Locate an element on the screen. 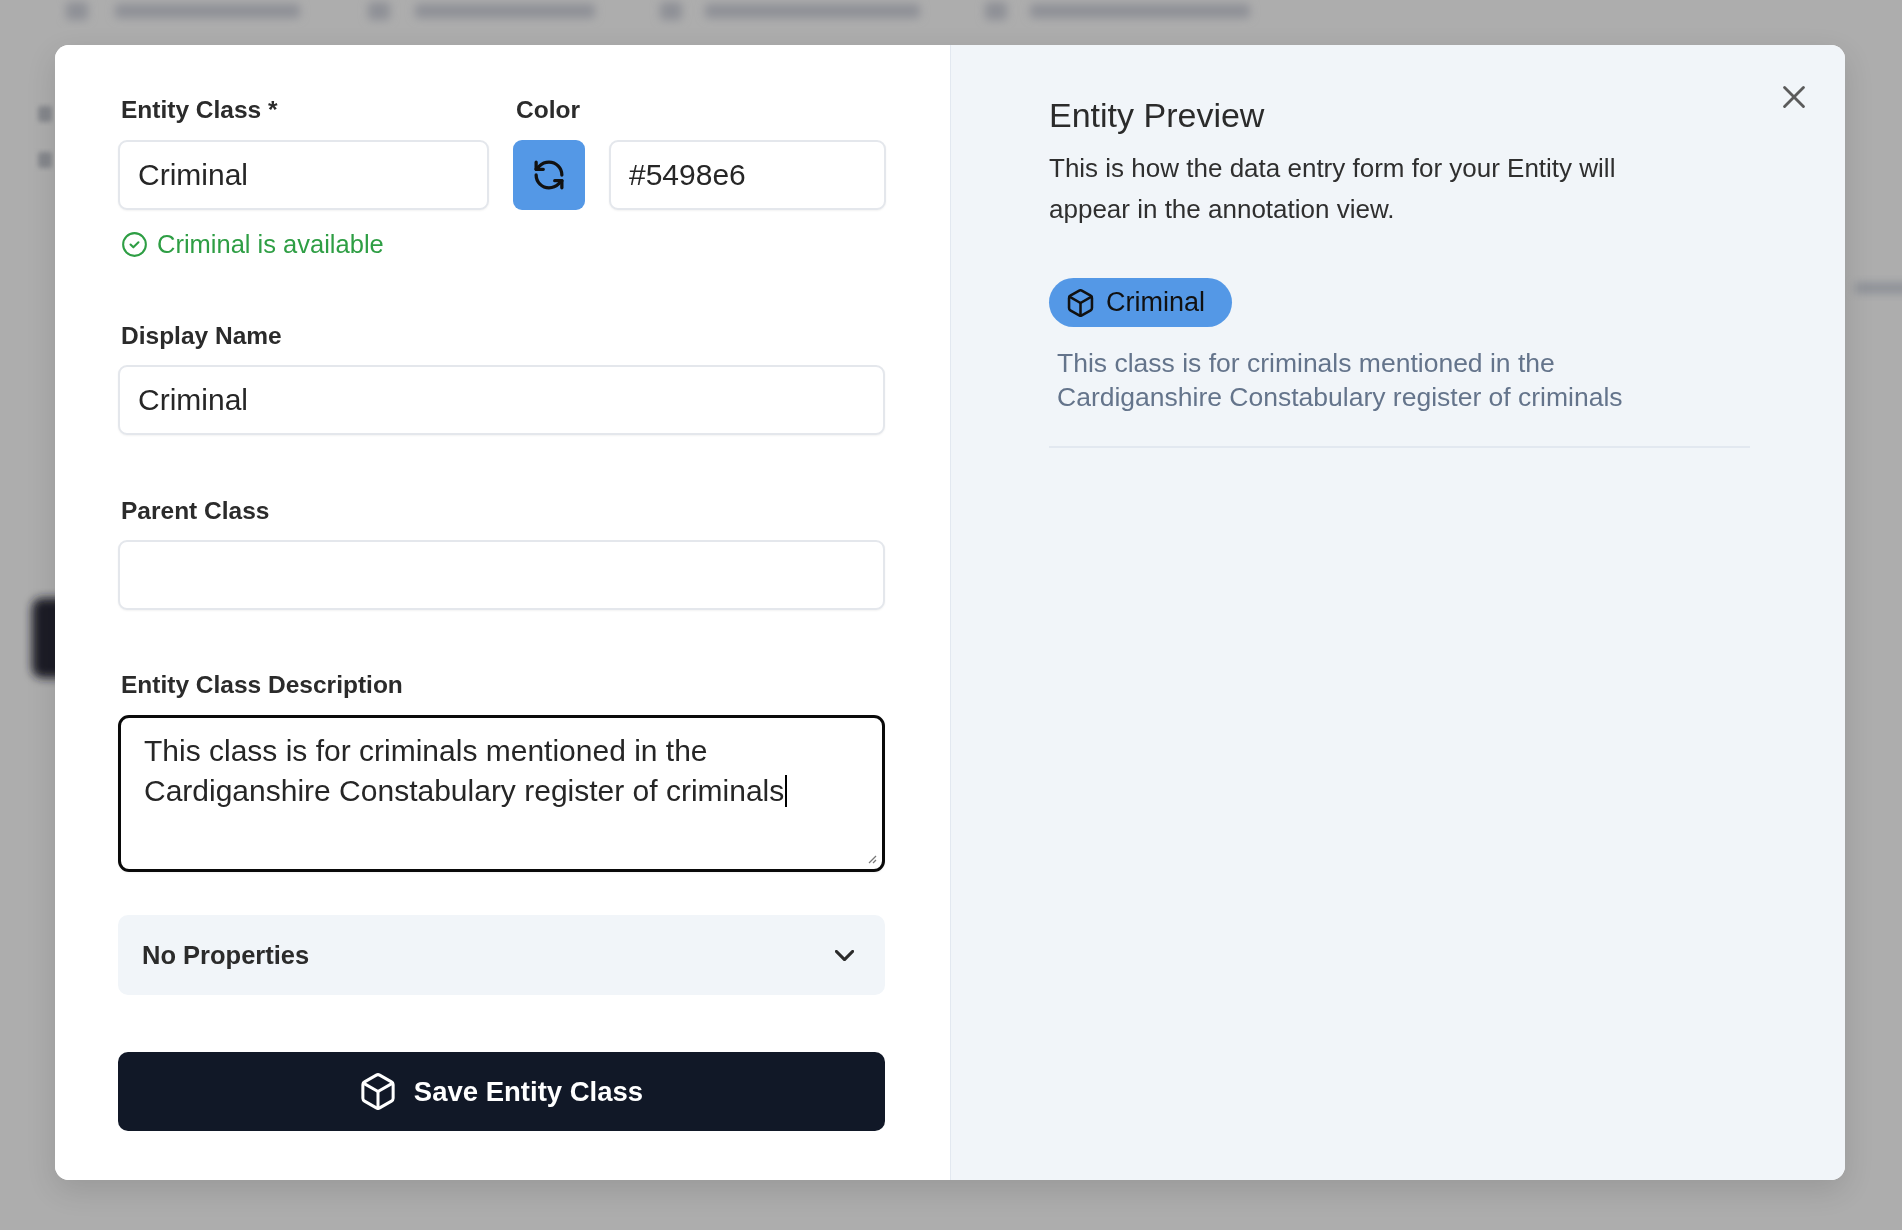  field-label: Entity Class * is located at coordinates (199, 109).